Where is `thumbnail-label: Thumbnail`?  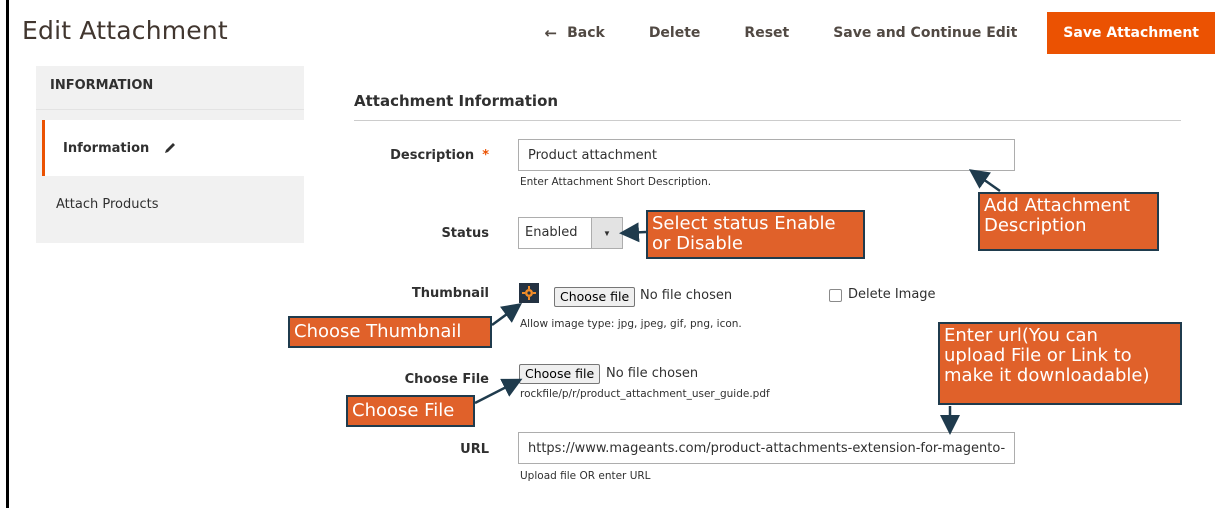 thumbnail-label: Thumbnail is located at coordinates (450, 293).